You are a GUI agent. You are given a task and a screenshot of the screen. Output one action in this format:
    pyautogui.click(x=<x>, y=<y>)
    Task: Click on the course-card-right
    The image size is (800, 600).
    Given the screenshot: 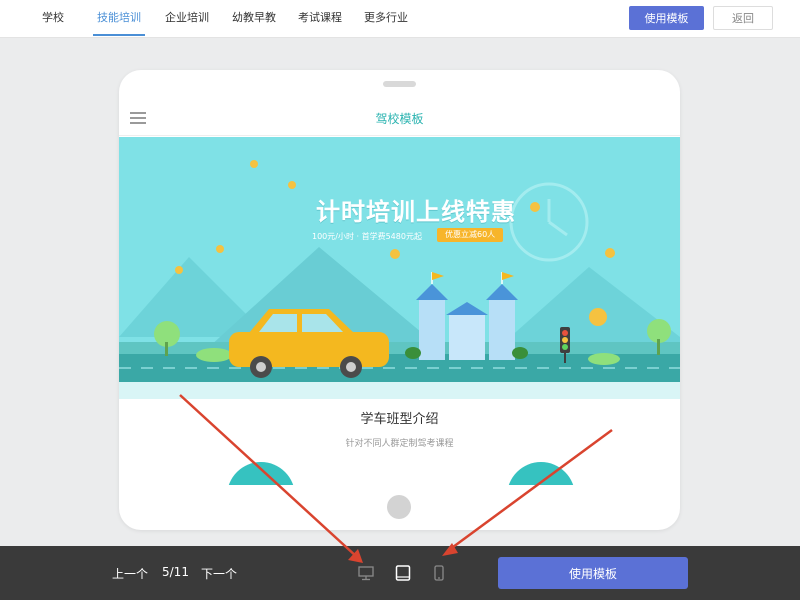 What is the action you would take?
    pyautogui.click(x=541, y=473)
    